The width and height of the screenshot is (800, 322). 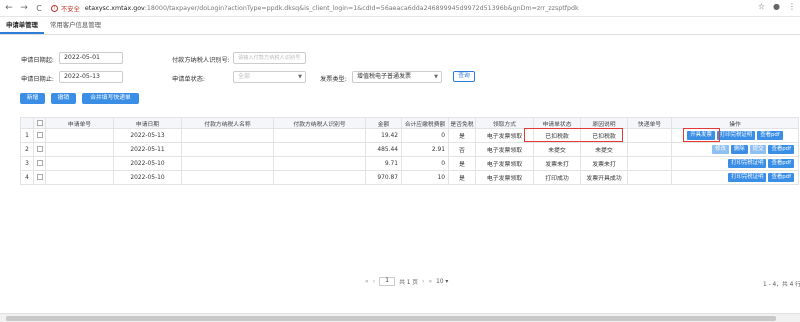 What do you see at coordinates (91, 58) in the screenshot?
I see `start-date-input: 2022-05-01` at bounding box center [91, 58].